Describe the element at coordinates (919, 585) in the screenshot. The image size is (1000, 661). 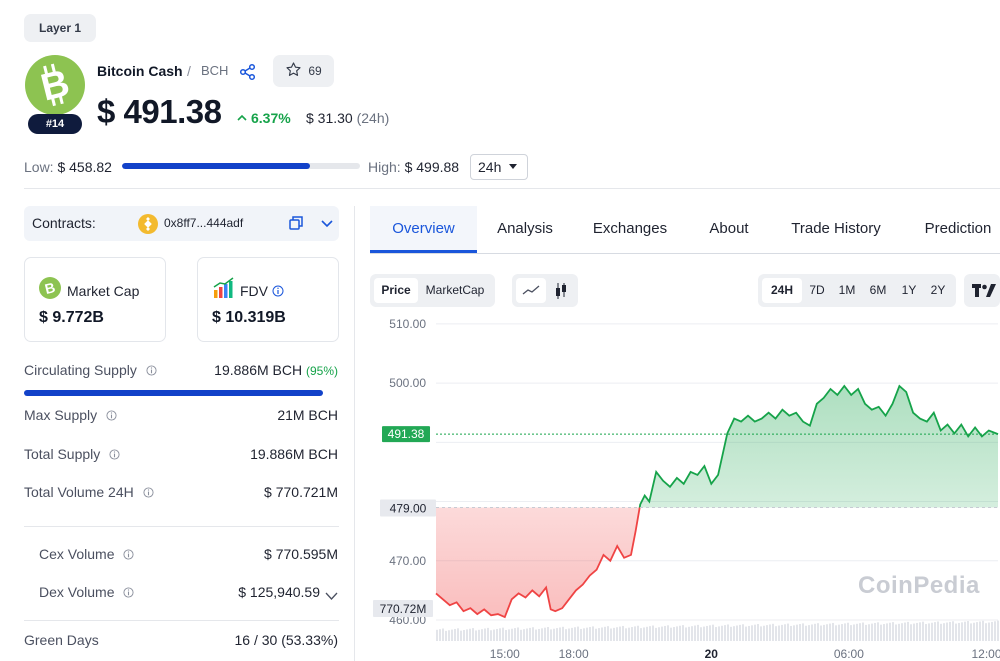
I see `coinpedia-watermark: CoinPedia` at that location.